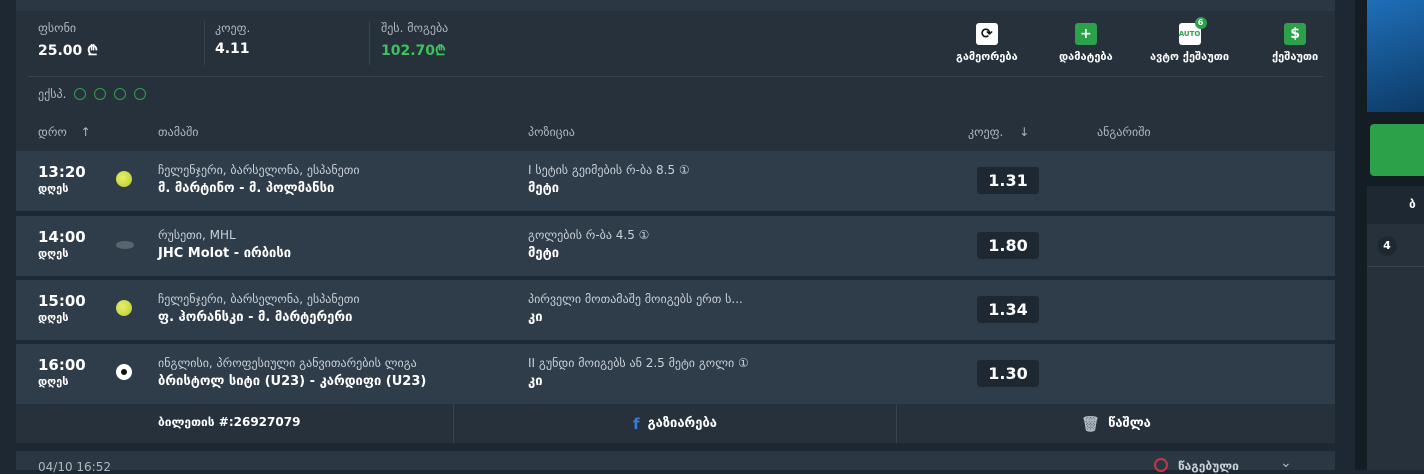 The height and width of the screenshot is (474, 1424). Describe the element at coordinates (62, 237) in the screenshot. I see `event-time: 14:00` at that location.